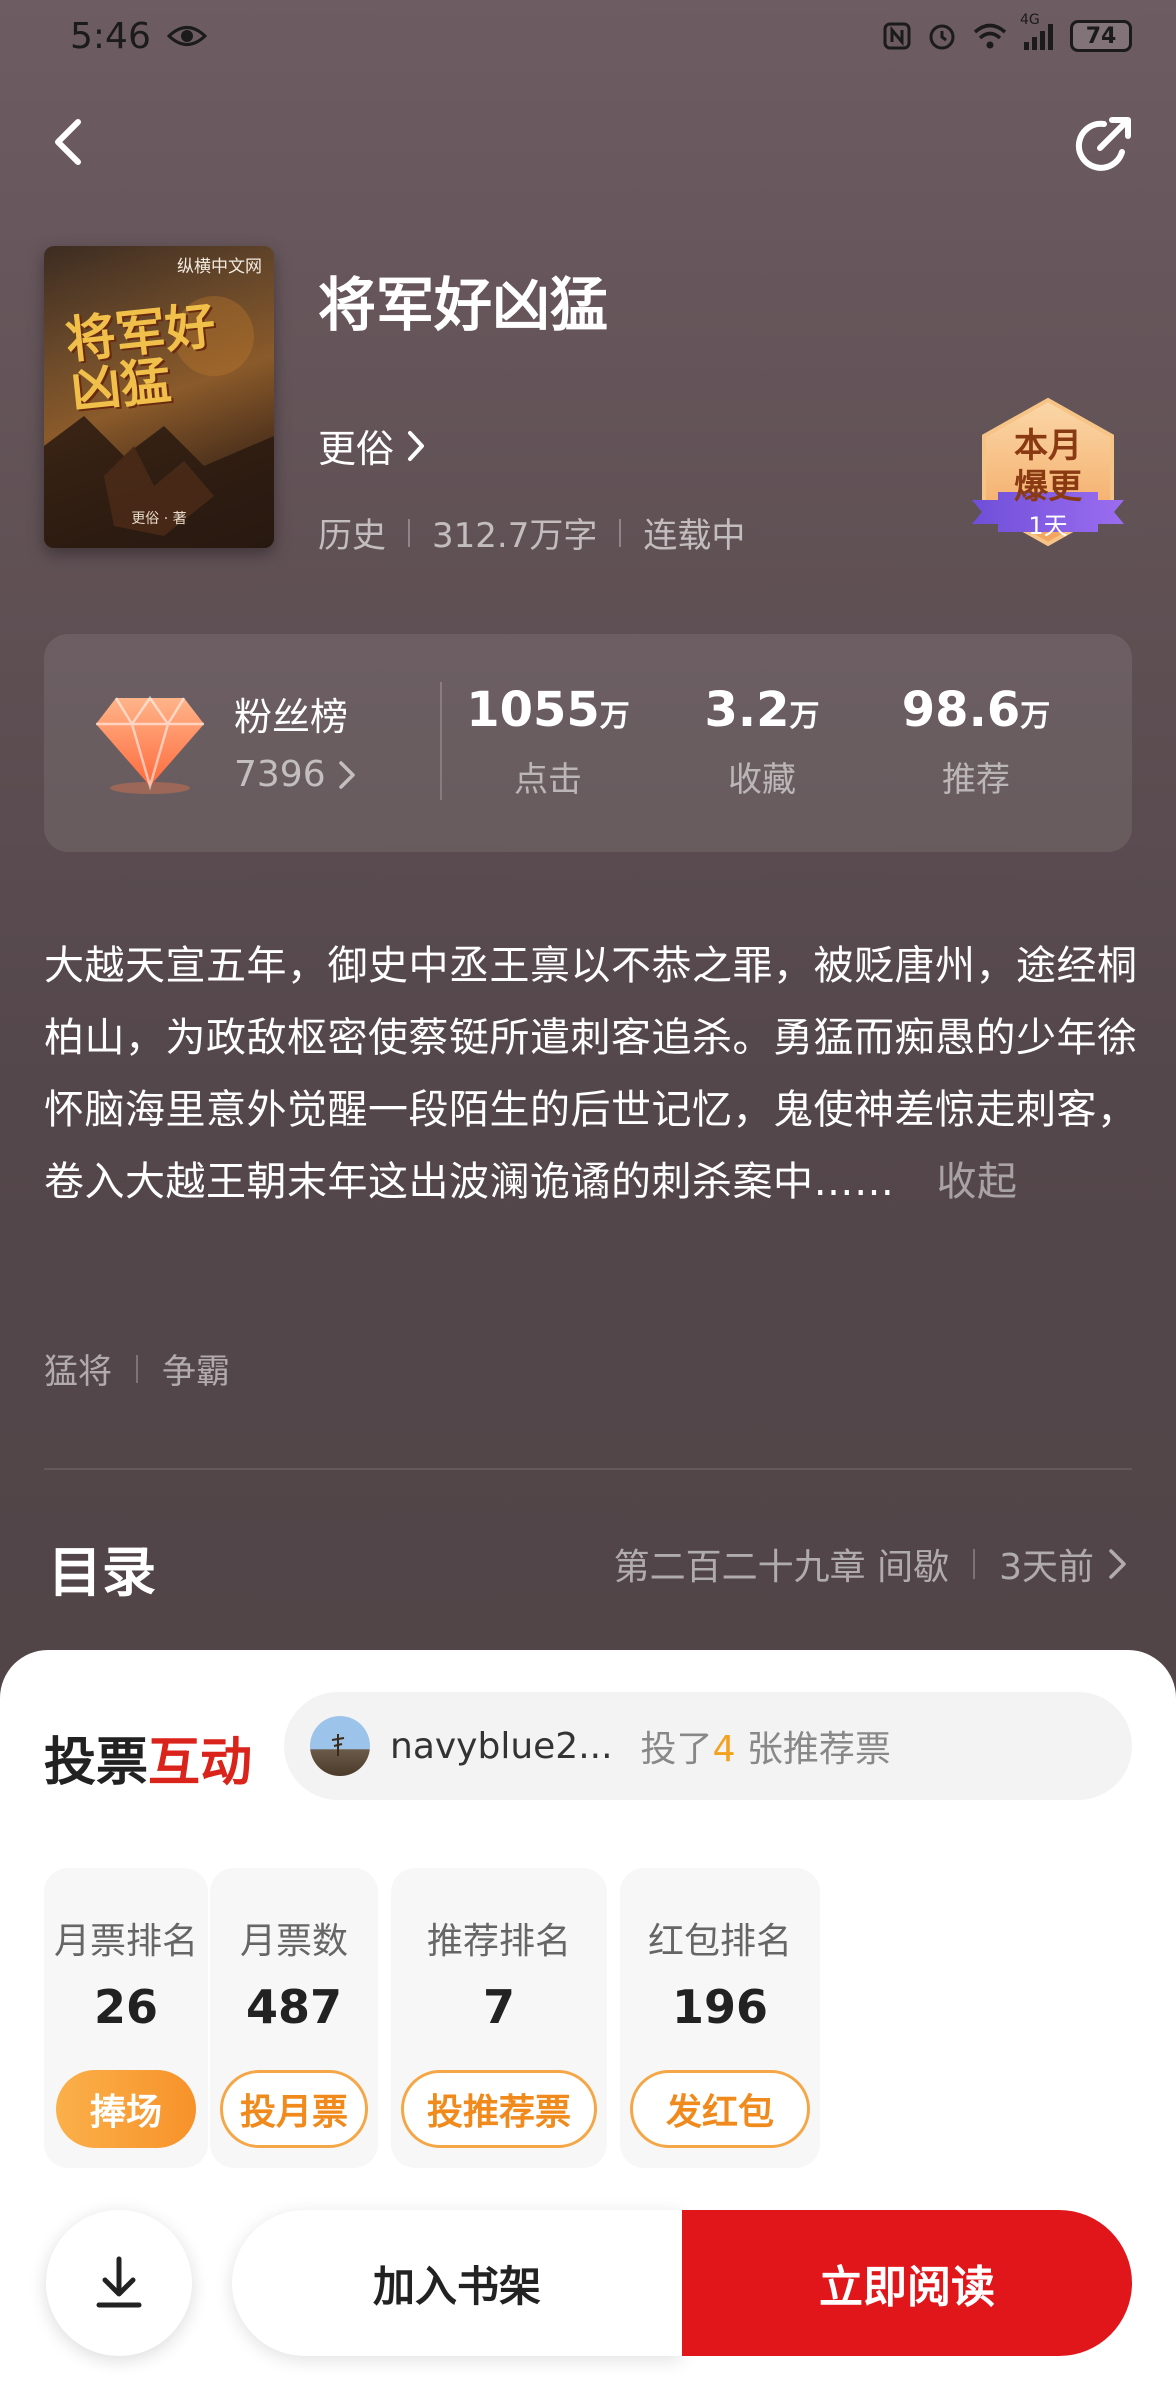 The height and width of the screenshot is (2400, 1176). What do you see at coordinates (1048, 446) in the screenshot?
I see `badge-line-1: 本月` at bounding box center [1048, 446].